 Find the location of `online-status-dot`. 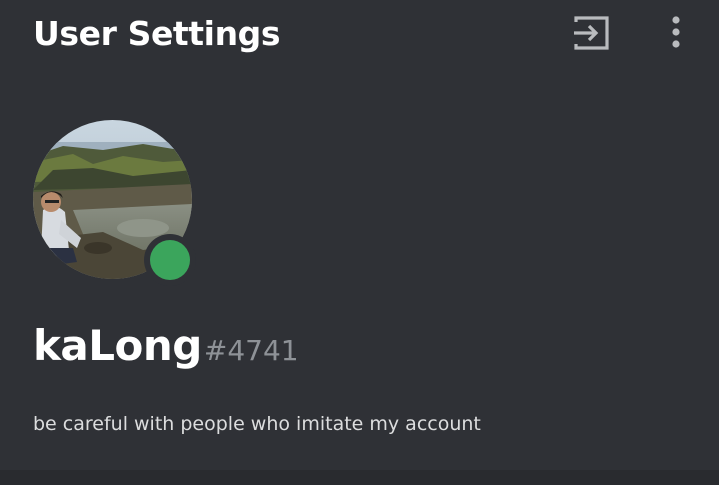

online-status-dot is located at coordinates (170, 260).